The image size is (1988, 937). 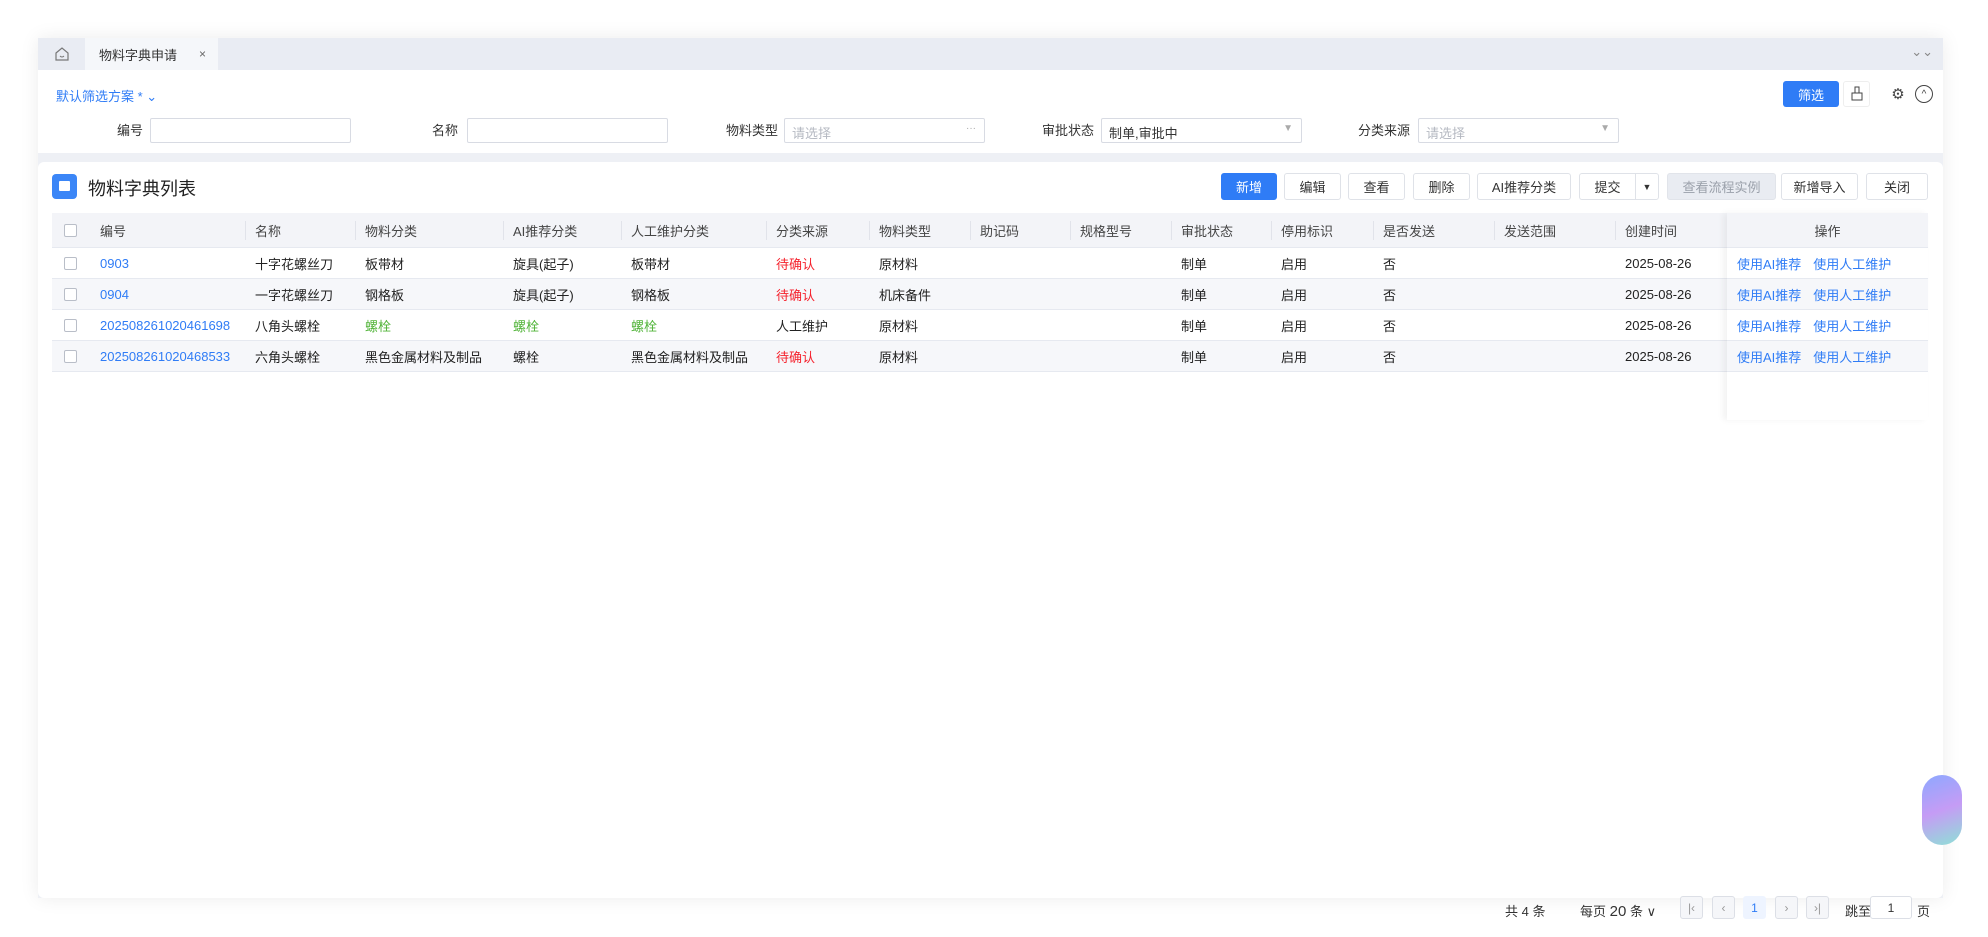 I want to click on table-cell: 钢格板, so click(x=429, y=294).